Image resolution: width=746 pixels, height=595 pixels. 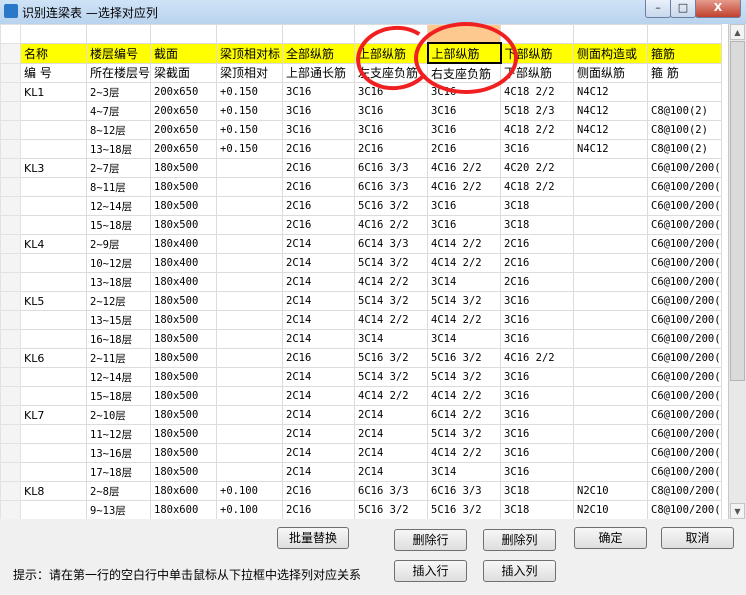 I want to click on header-cell: 下部纵筋, so click(x=537, y=53).